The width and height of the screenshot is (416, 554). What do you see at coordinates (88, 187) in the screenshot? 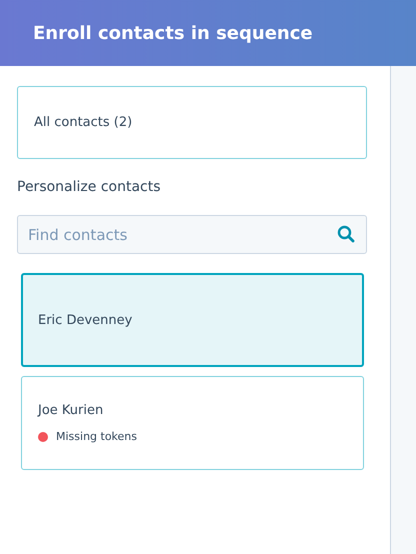
I see `section-label: Personalize contacts` at bounding box center [88, 187].